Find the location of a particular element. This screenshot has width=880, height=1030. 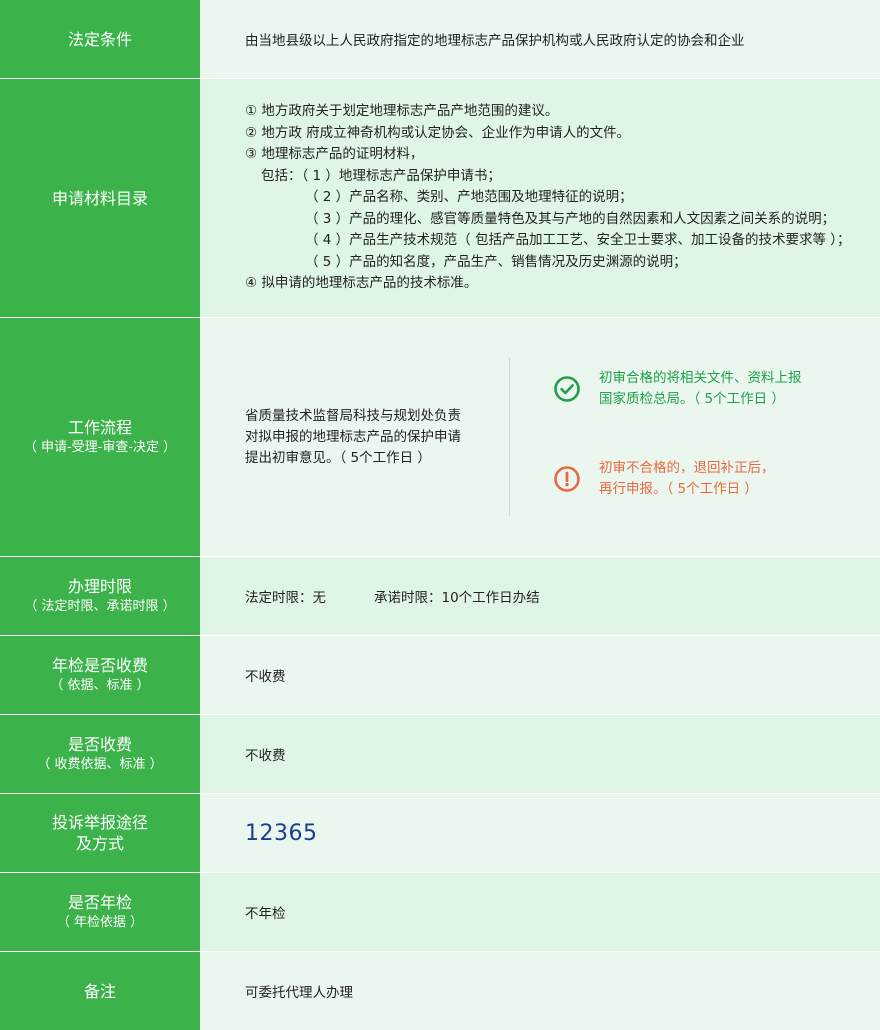

label-title: 办理时限 is located at coordinates (99, 586).